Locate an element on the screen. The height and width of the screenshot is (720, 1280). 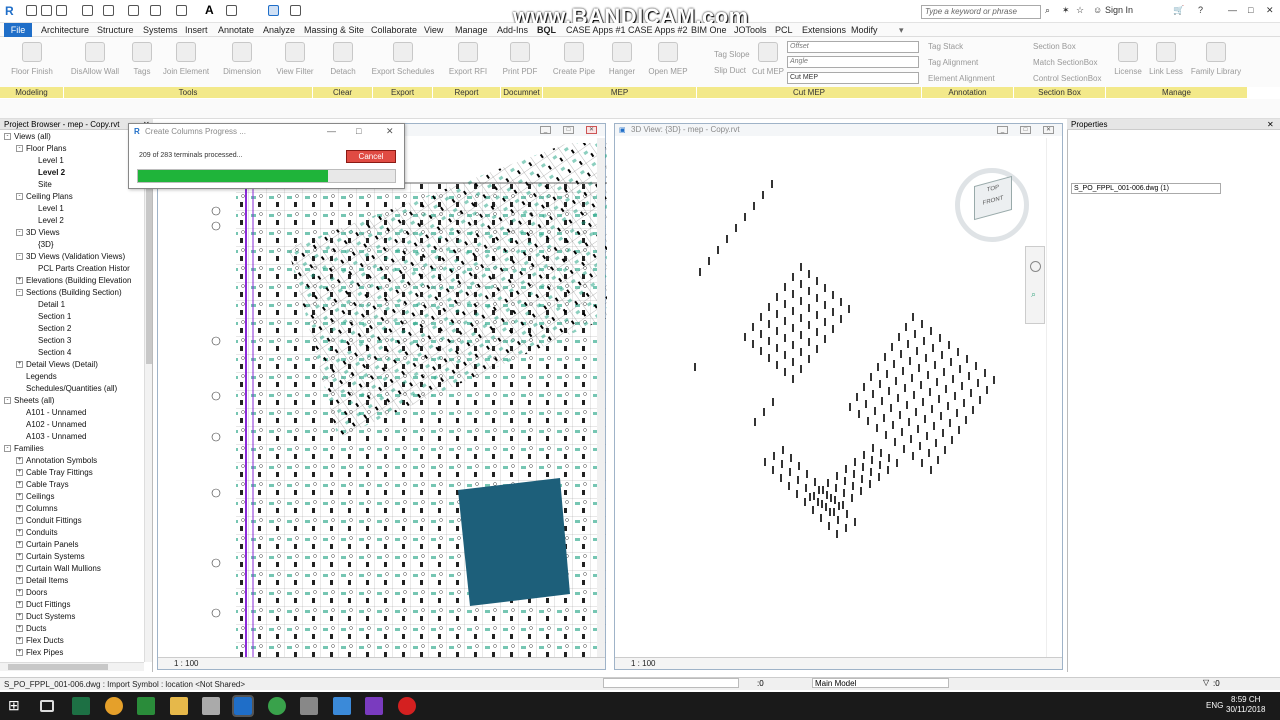
subscription-icon: ✶ is located at coordinates (1066, 10).